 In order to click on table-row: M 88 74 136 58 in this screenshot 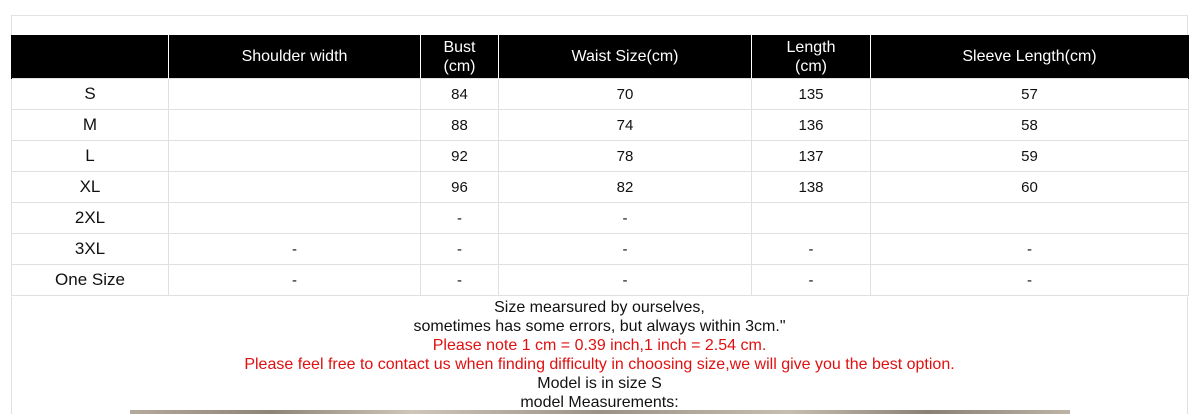, I will do `click(600, 125)`.